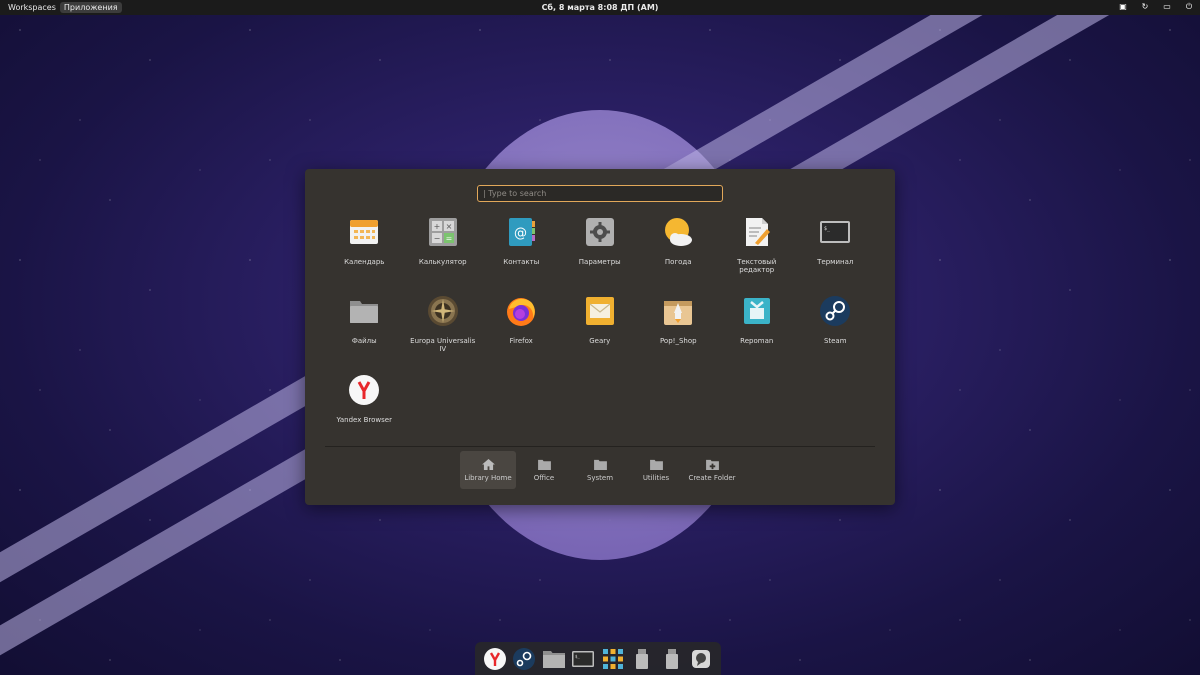 The image size is (1200, 675). What do you see at coordinates (678, 341) in the screenshot?
I see `app-label: Pop!_Shop` at bounding box center [678, 341].